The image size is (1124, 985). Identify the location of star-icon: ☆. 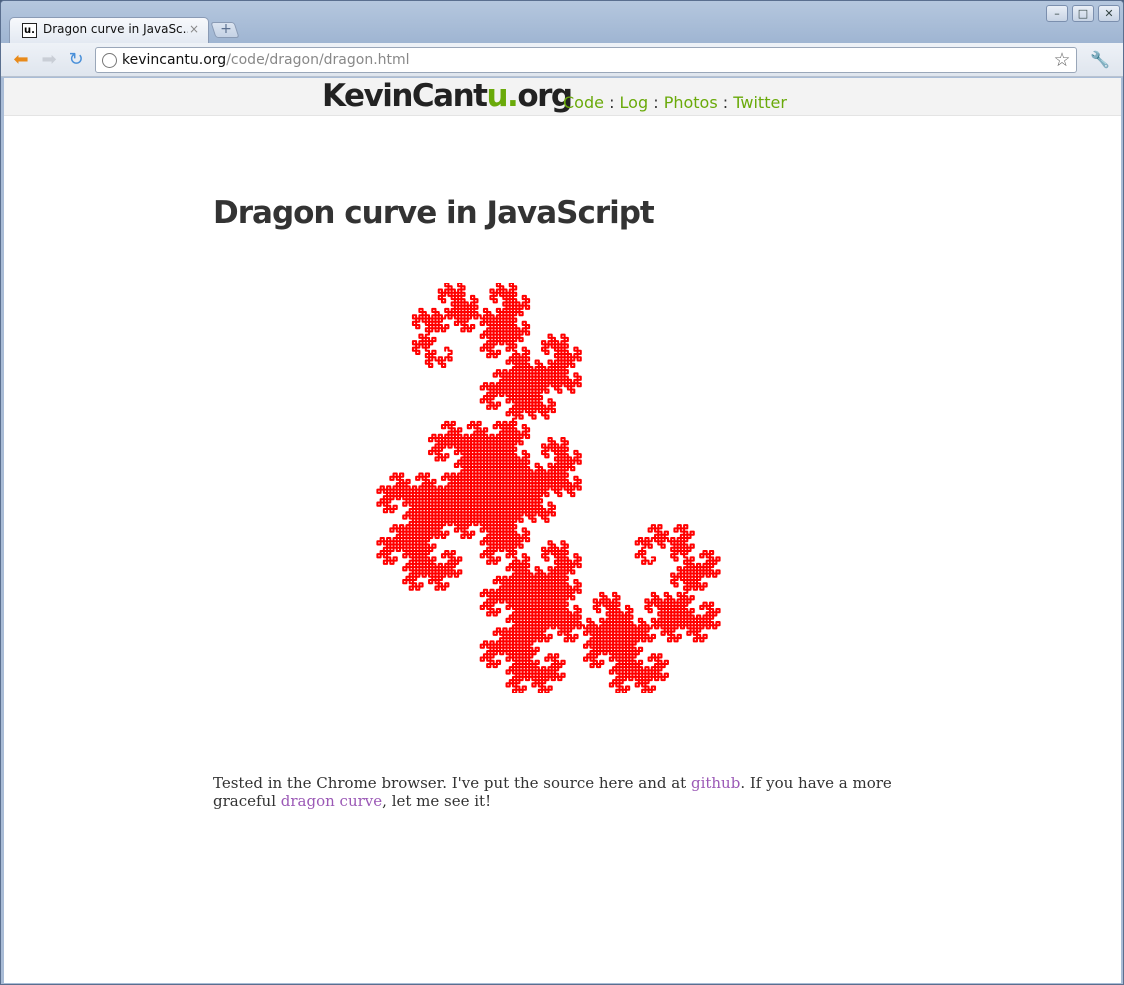
(1062, 60).